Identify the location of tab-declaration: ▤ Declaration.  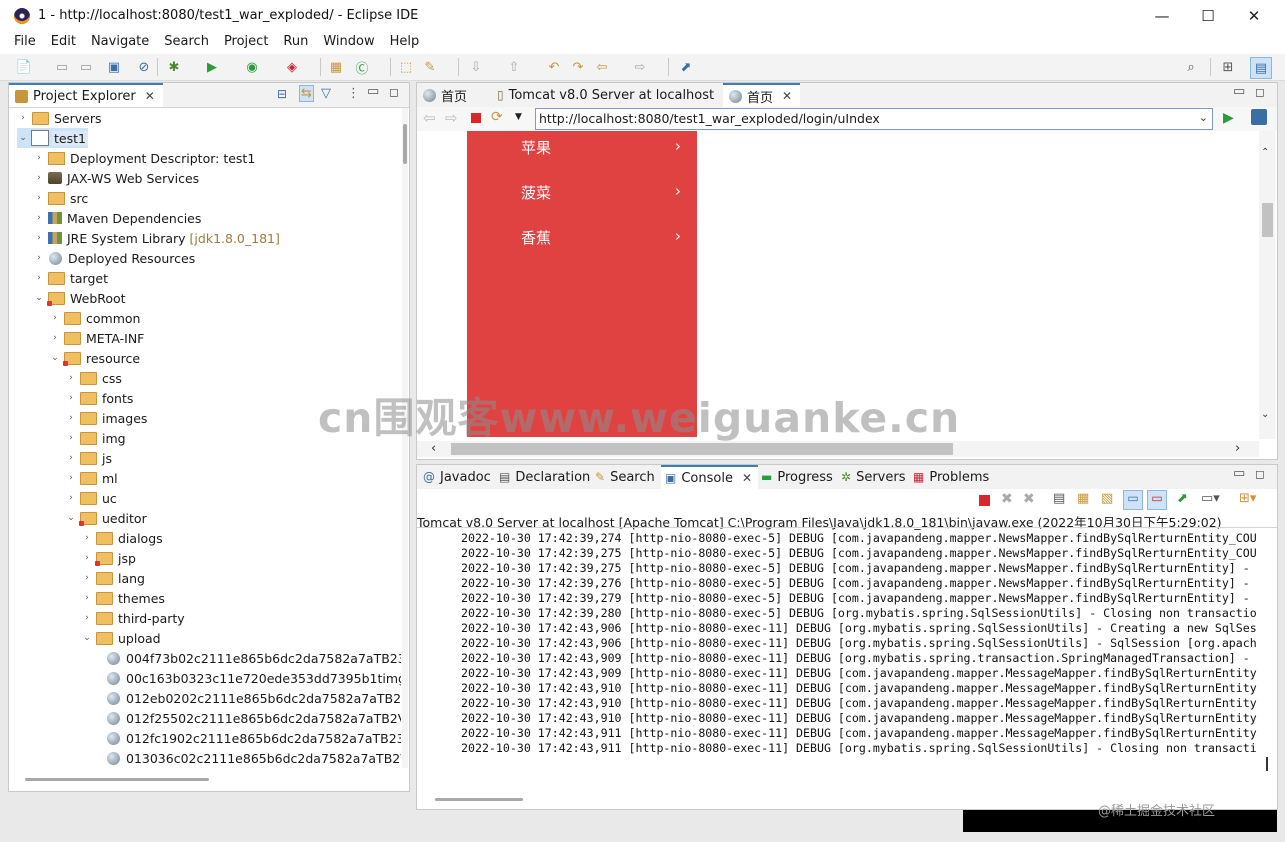
(544, 477).